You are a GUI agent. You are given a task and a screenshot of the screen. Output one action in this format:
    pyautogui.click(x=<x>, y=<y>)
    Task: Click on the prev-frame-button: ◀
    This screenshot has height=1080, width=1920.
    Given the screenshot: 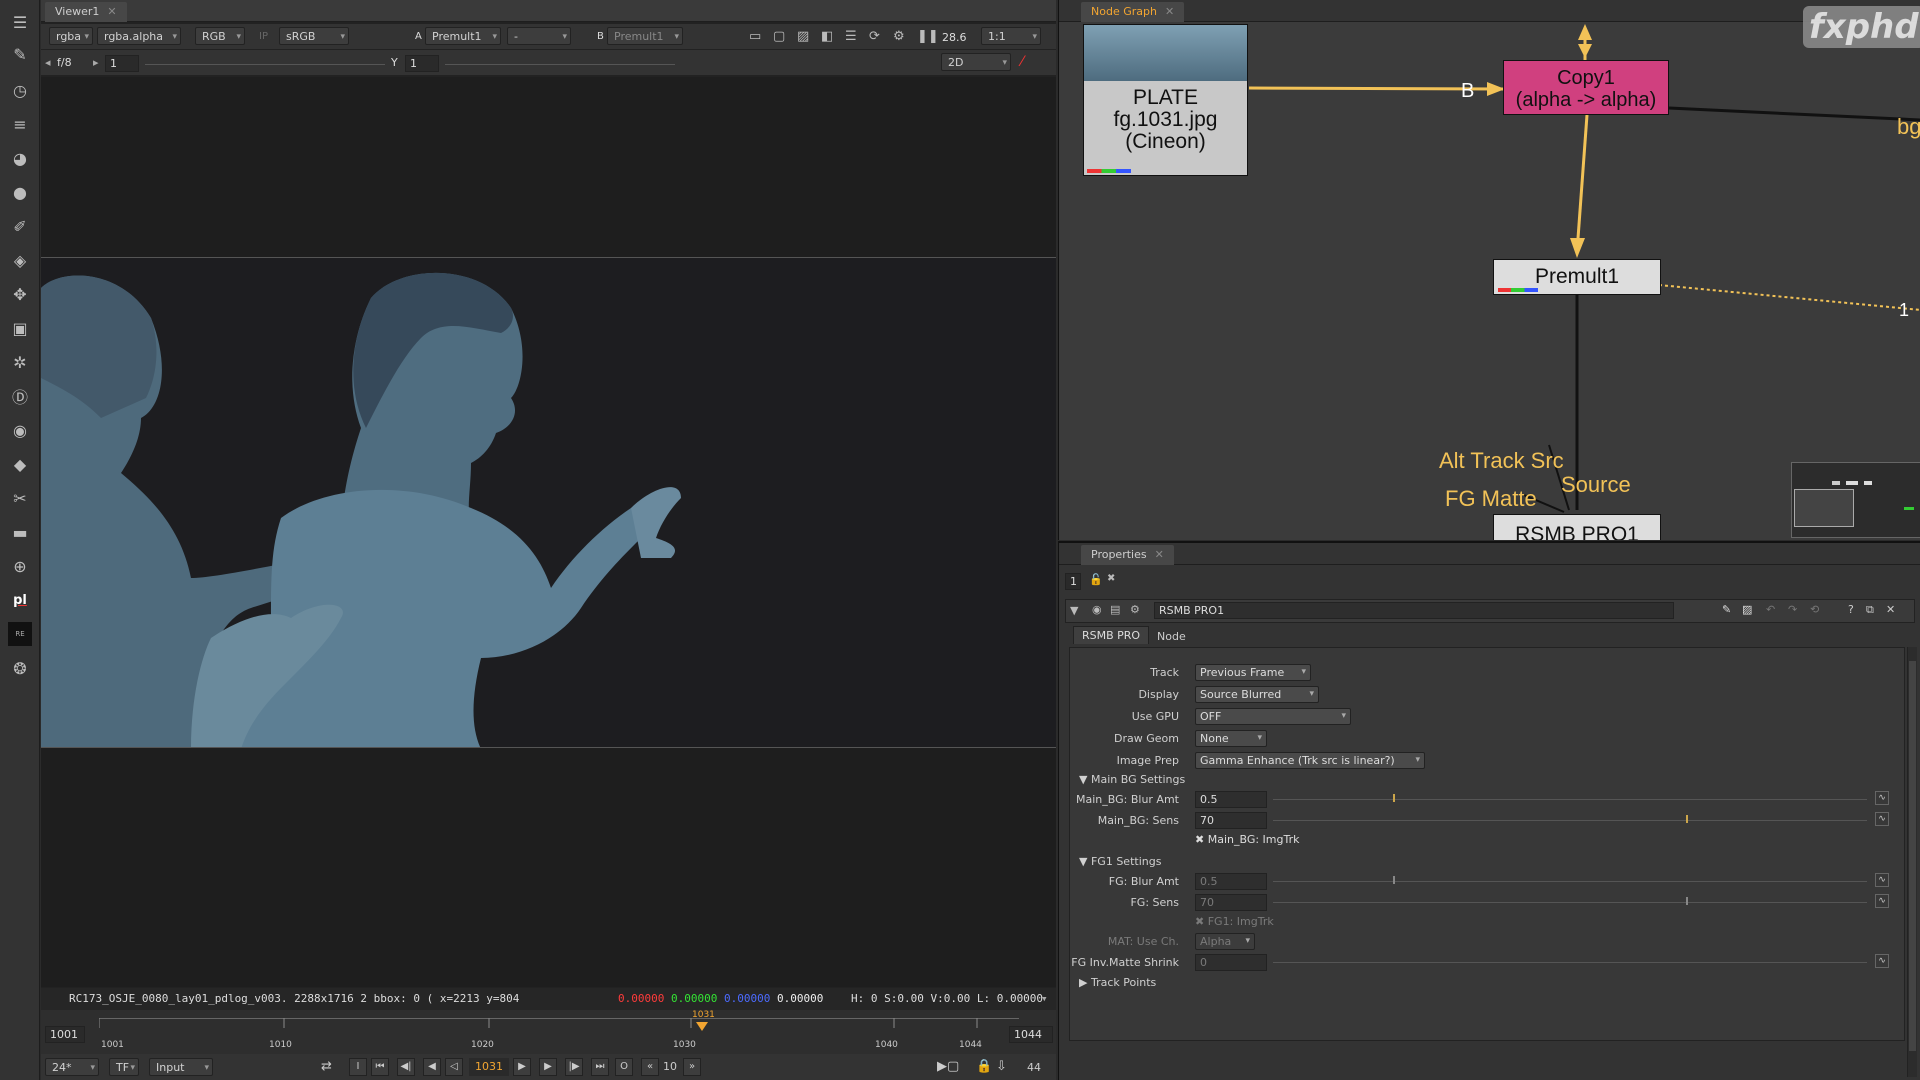 What is the action you would take?
    pyautogui.click(x=432, y=1067)
    